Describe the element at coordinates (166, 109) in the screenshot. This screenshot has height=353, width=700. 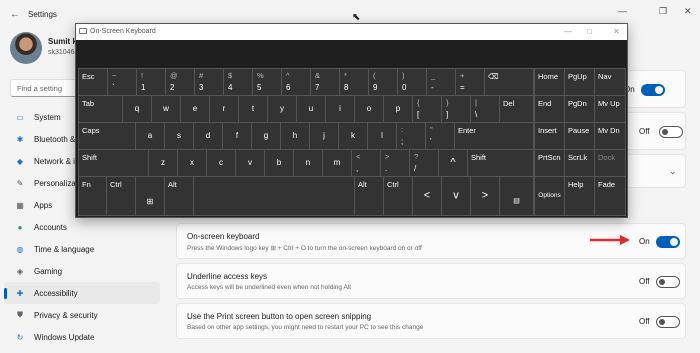
I see `key-w: w` at that location.